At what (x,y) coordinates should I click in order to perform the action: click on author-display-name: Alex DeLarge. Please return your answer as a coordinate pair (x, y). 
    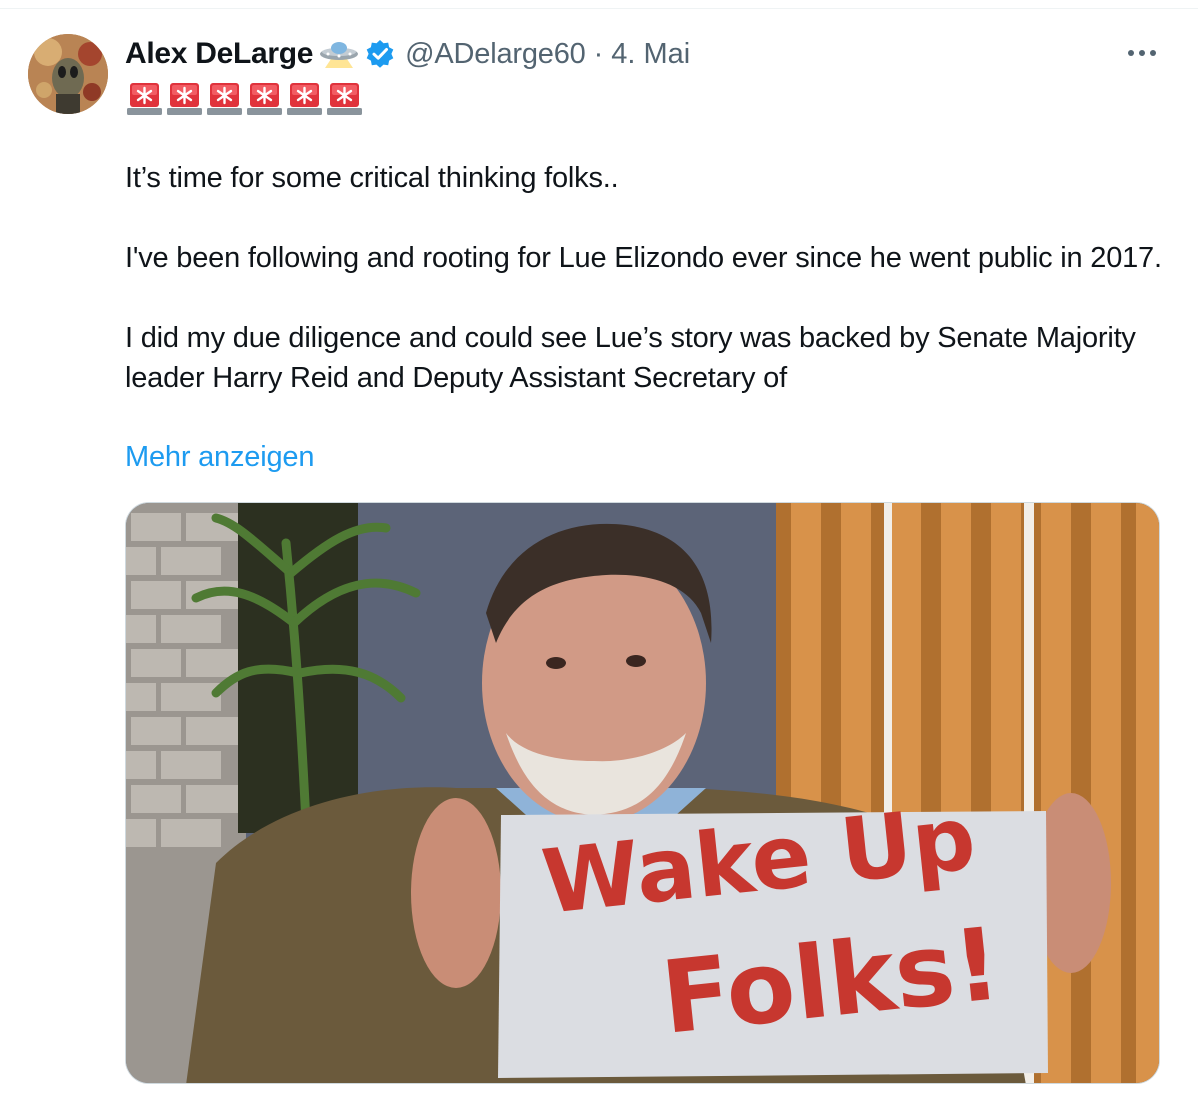
    Looking at the image, I should click on (219, 54).